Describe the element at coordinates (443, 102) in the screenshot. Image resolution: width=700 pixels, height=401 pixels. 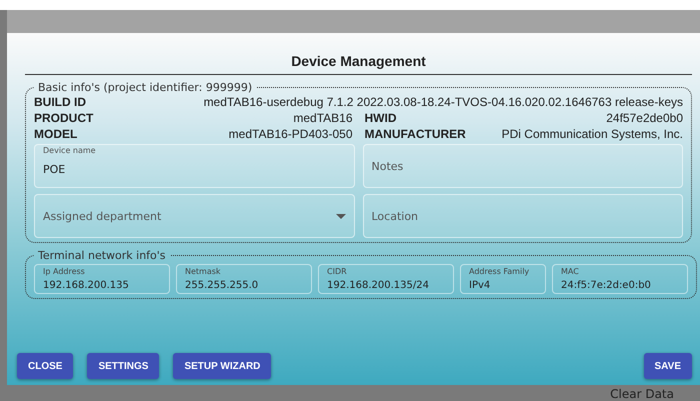
I see `info-value: medTAB16-userdebug 7.1.2 2022.03.08-18.24-TVOS-04.16.020.02.1646763 release-keys` at that location.